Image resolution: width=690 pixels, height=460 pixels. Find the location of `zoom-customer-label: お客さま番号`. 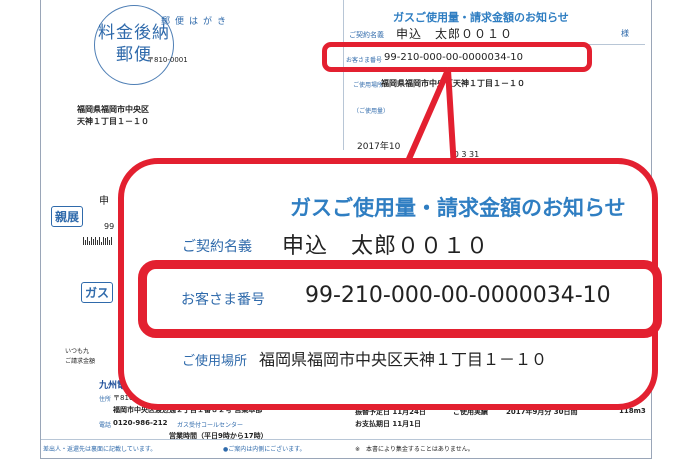

zoom-customer-label: お客さま番号 is located at coordinates (223, 300).